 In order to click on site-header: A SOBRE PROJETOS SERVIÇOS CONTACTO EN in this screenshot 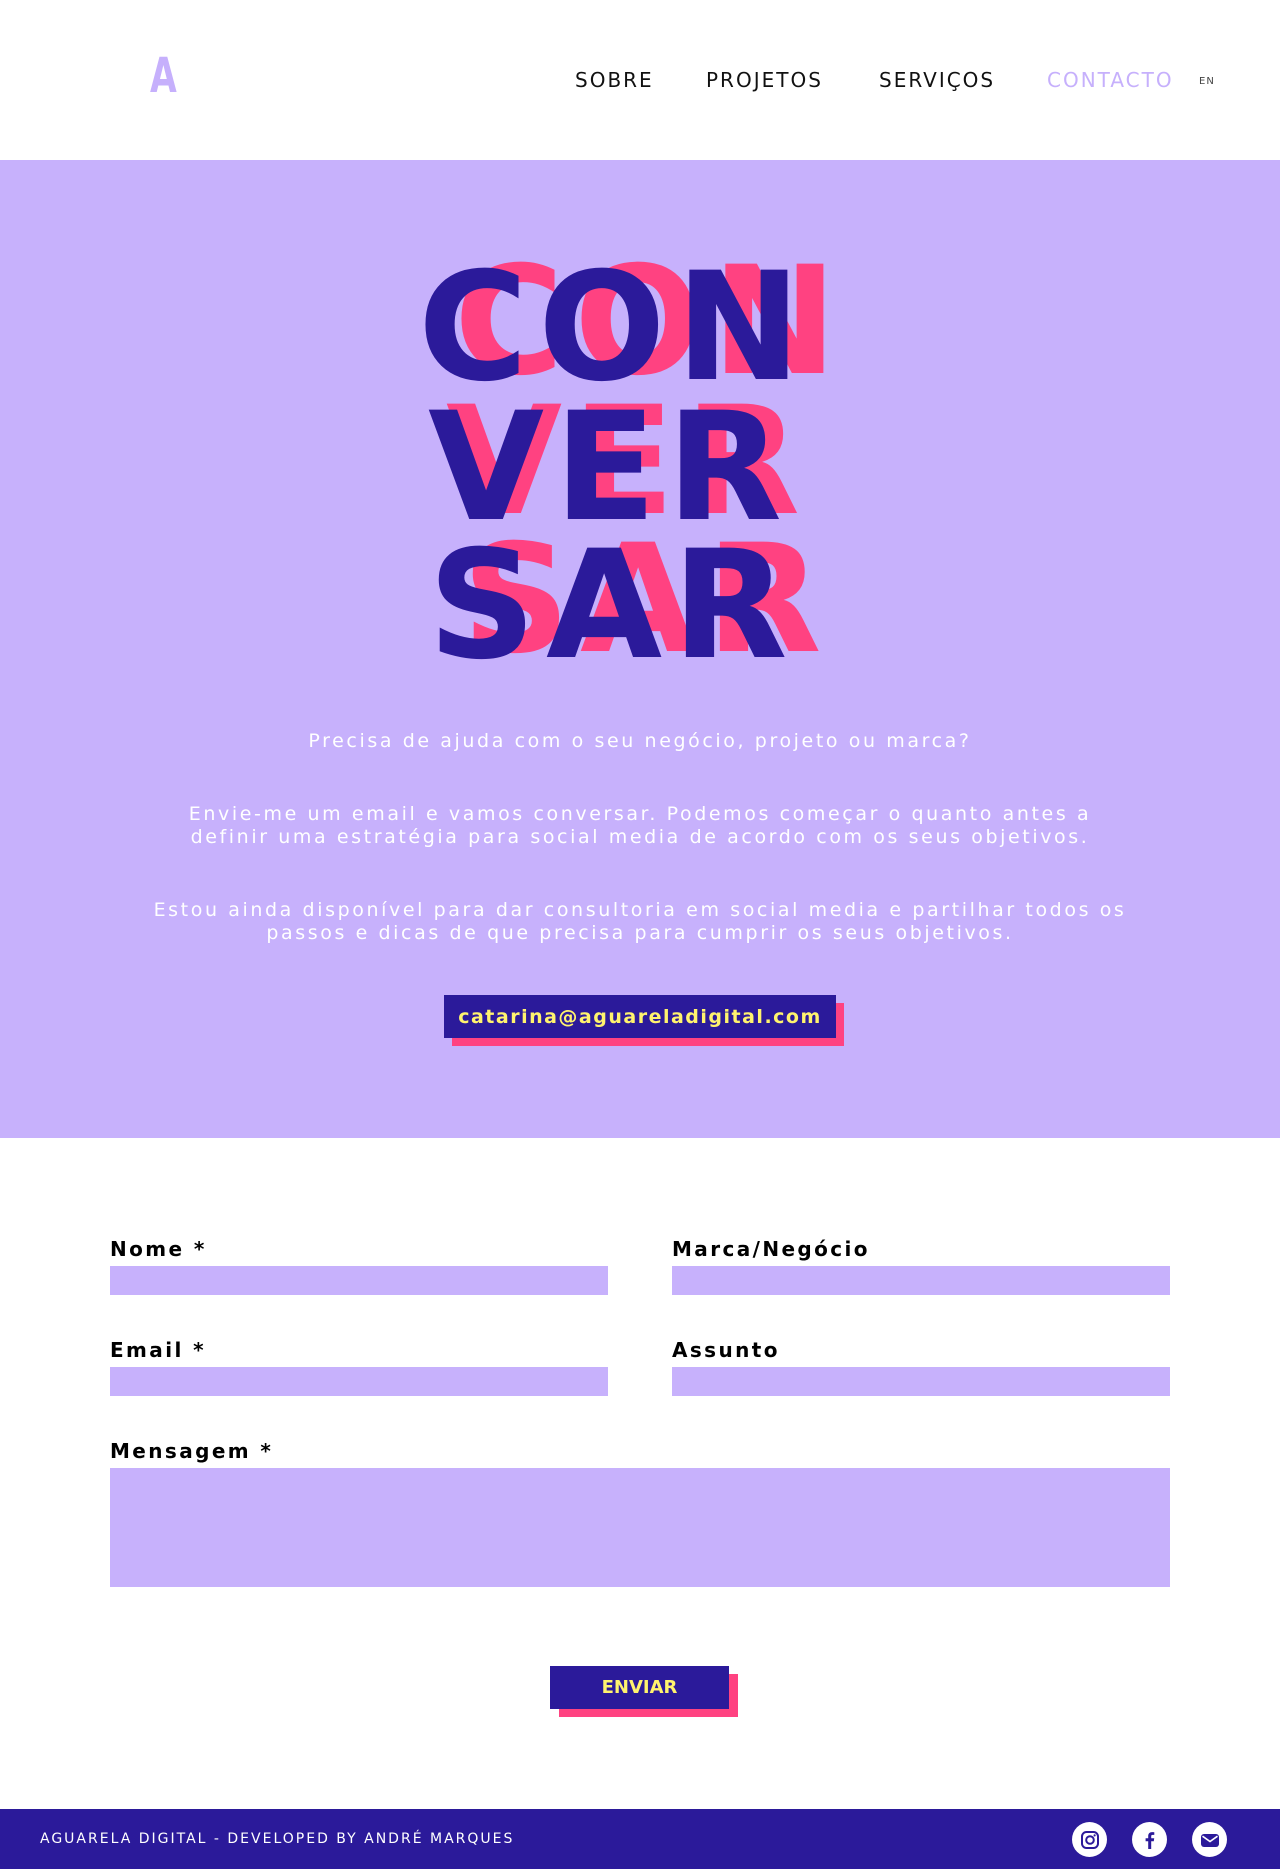, I will do `click(640, 80)`.